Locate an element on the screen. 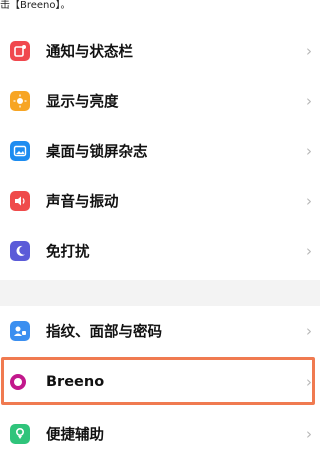  menu-item-notification: 通知与状态栏 › is located at coordinates (160, 51).